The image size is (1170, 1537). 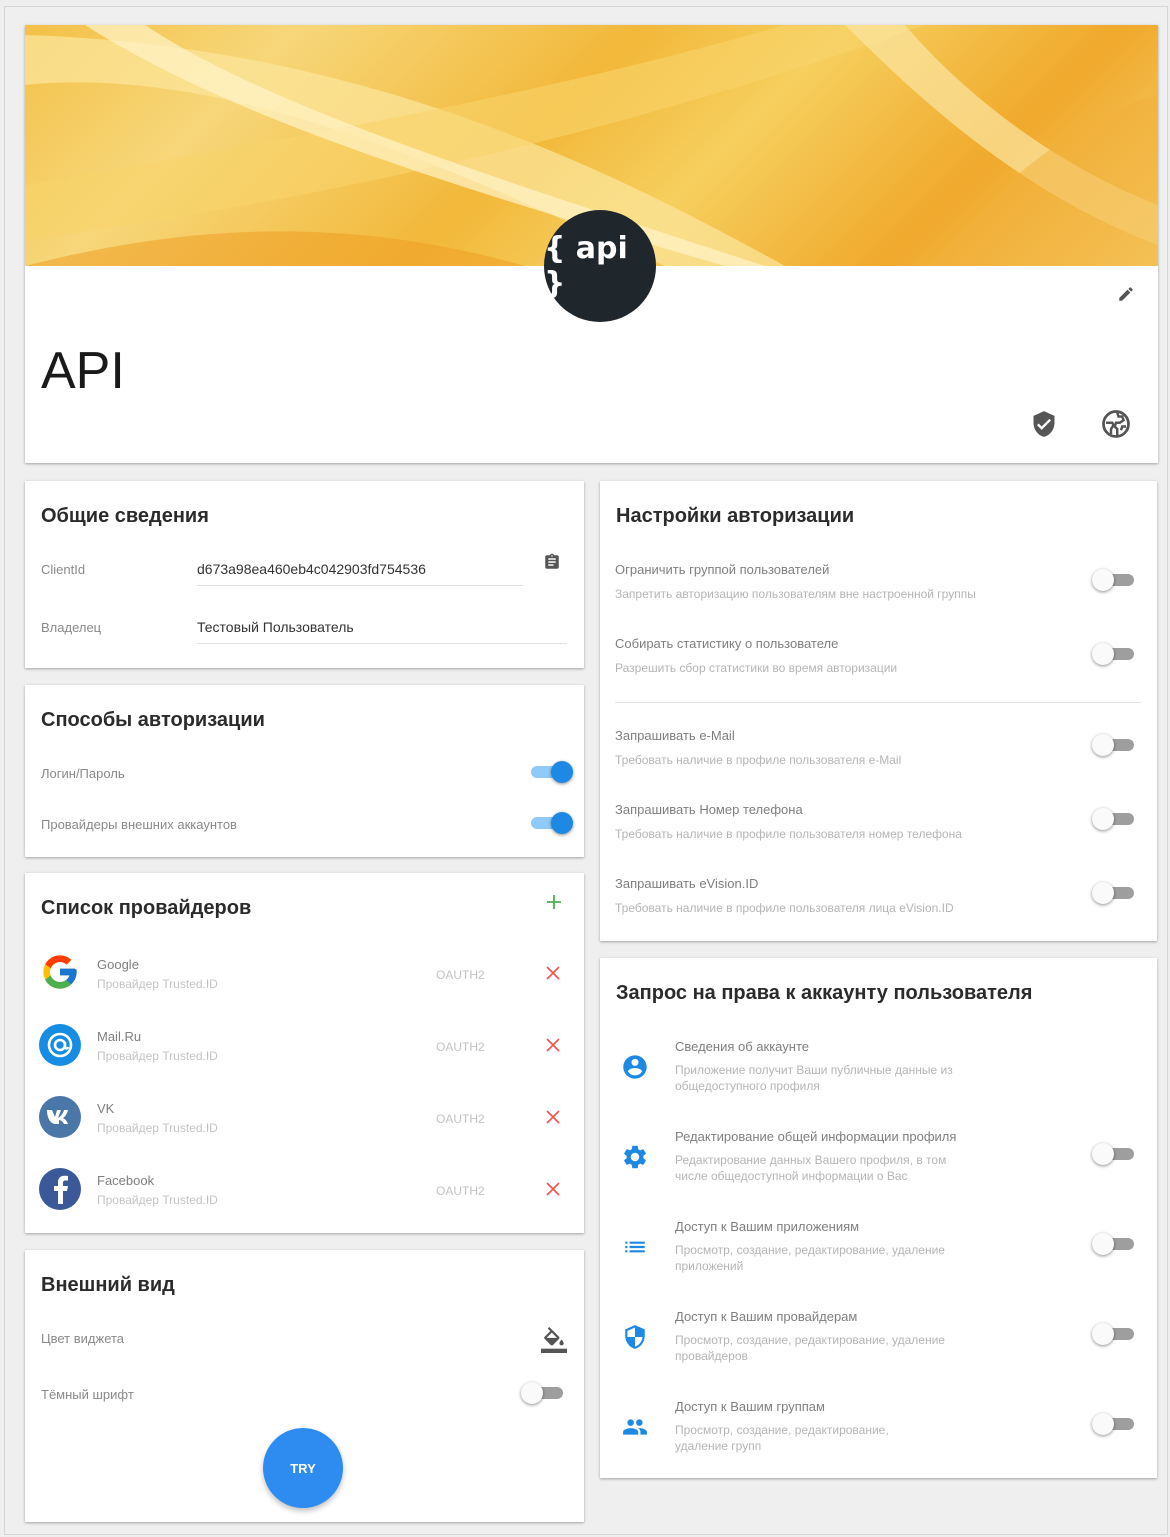 I want to click on provider-name: VK, so click(x=106, y=1108).